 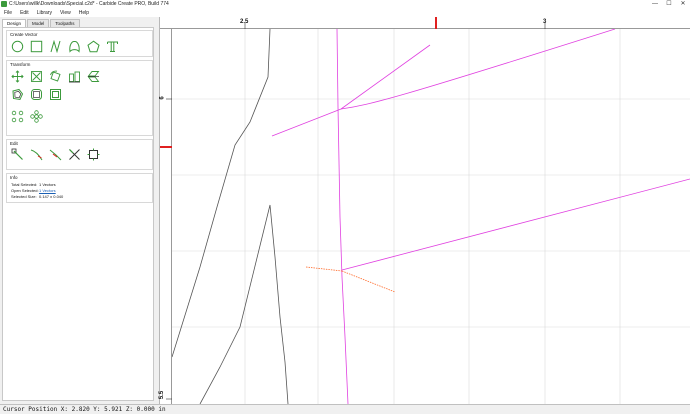 What do you see at coordinates (8, 13) in the screenshot?
I see `menu-file: File` at bounding box center [8, 13].